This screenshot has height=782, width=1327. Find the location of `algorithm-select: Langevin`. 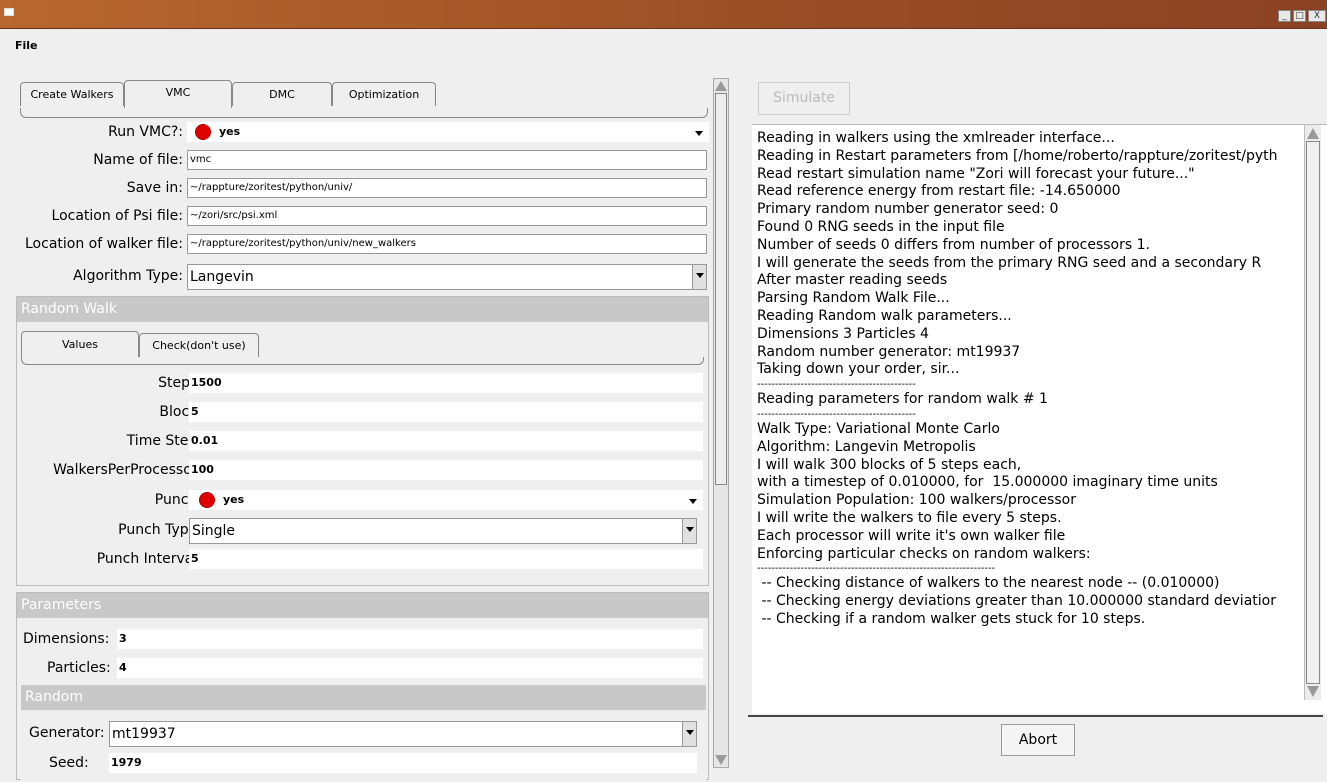

algorithm-select: Langevin is located at coordinates (447, 277).